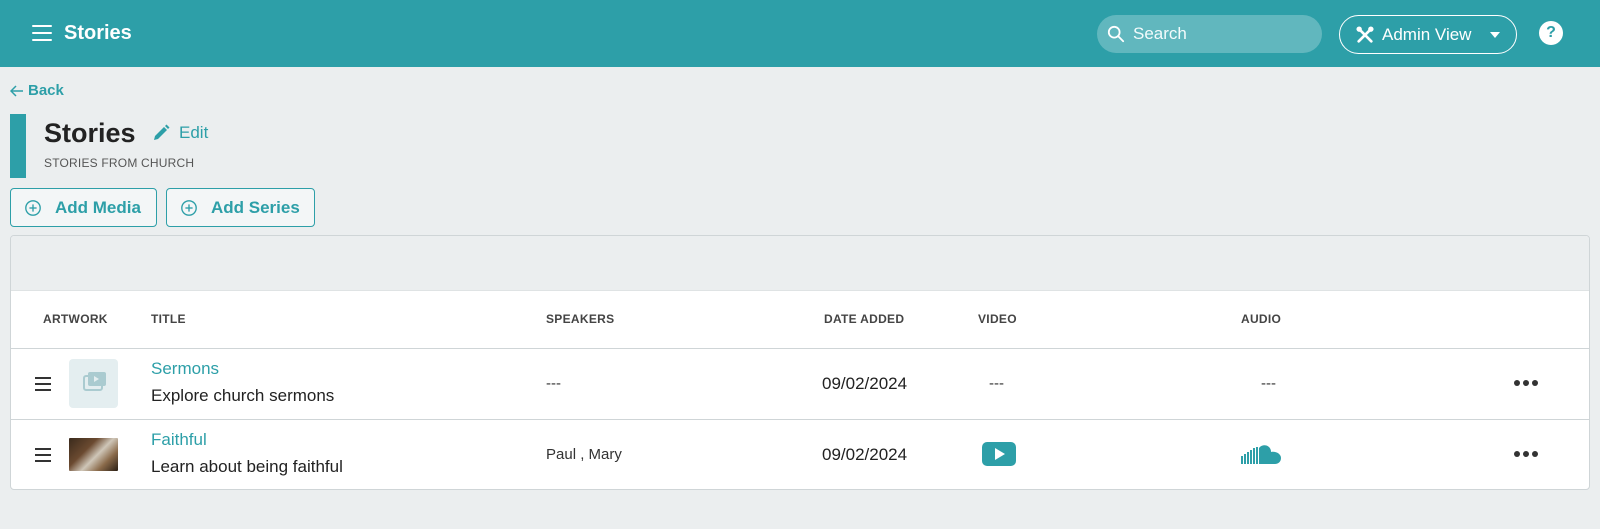  What do you see at coordinates (1268, 383) in the screenshot?
I see `row-audio: ---` at bounding box center [1268, 383].